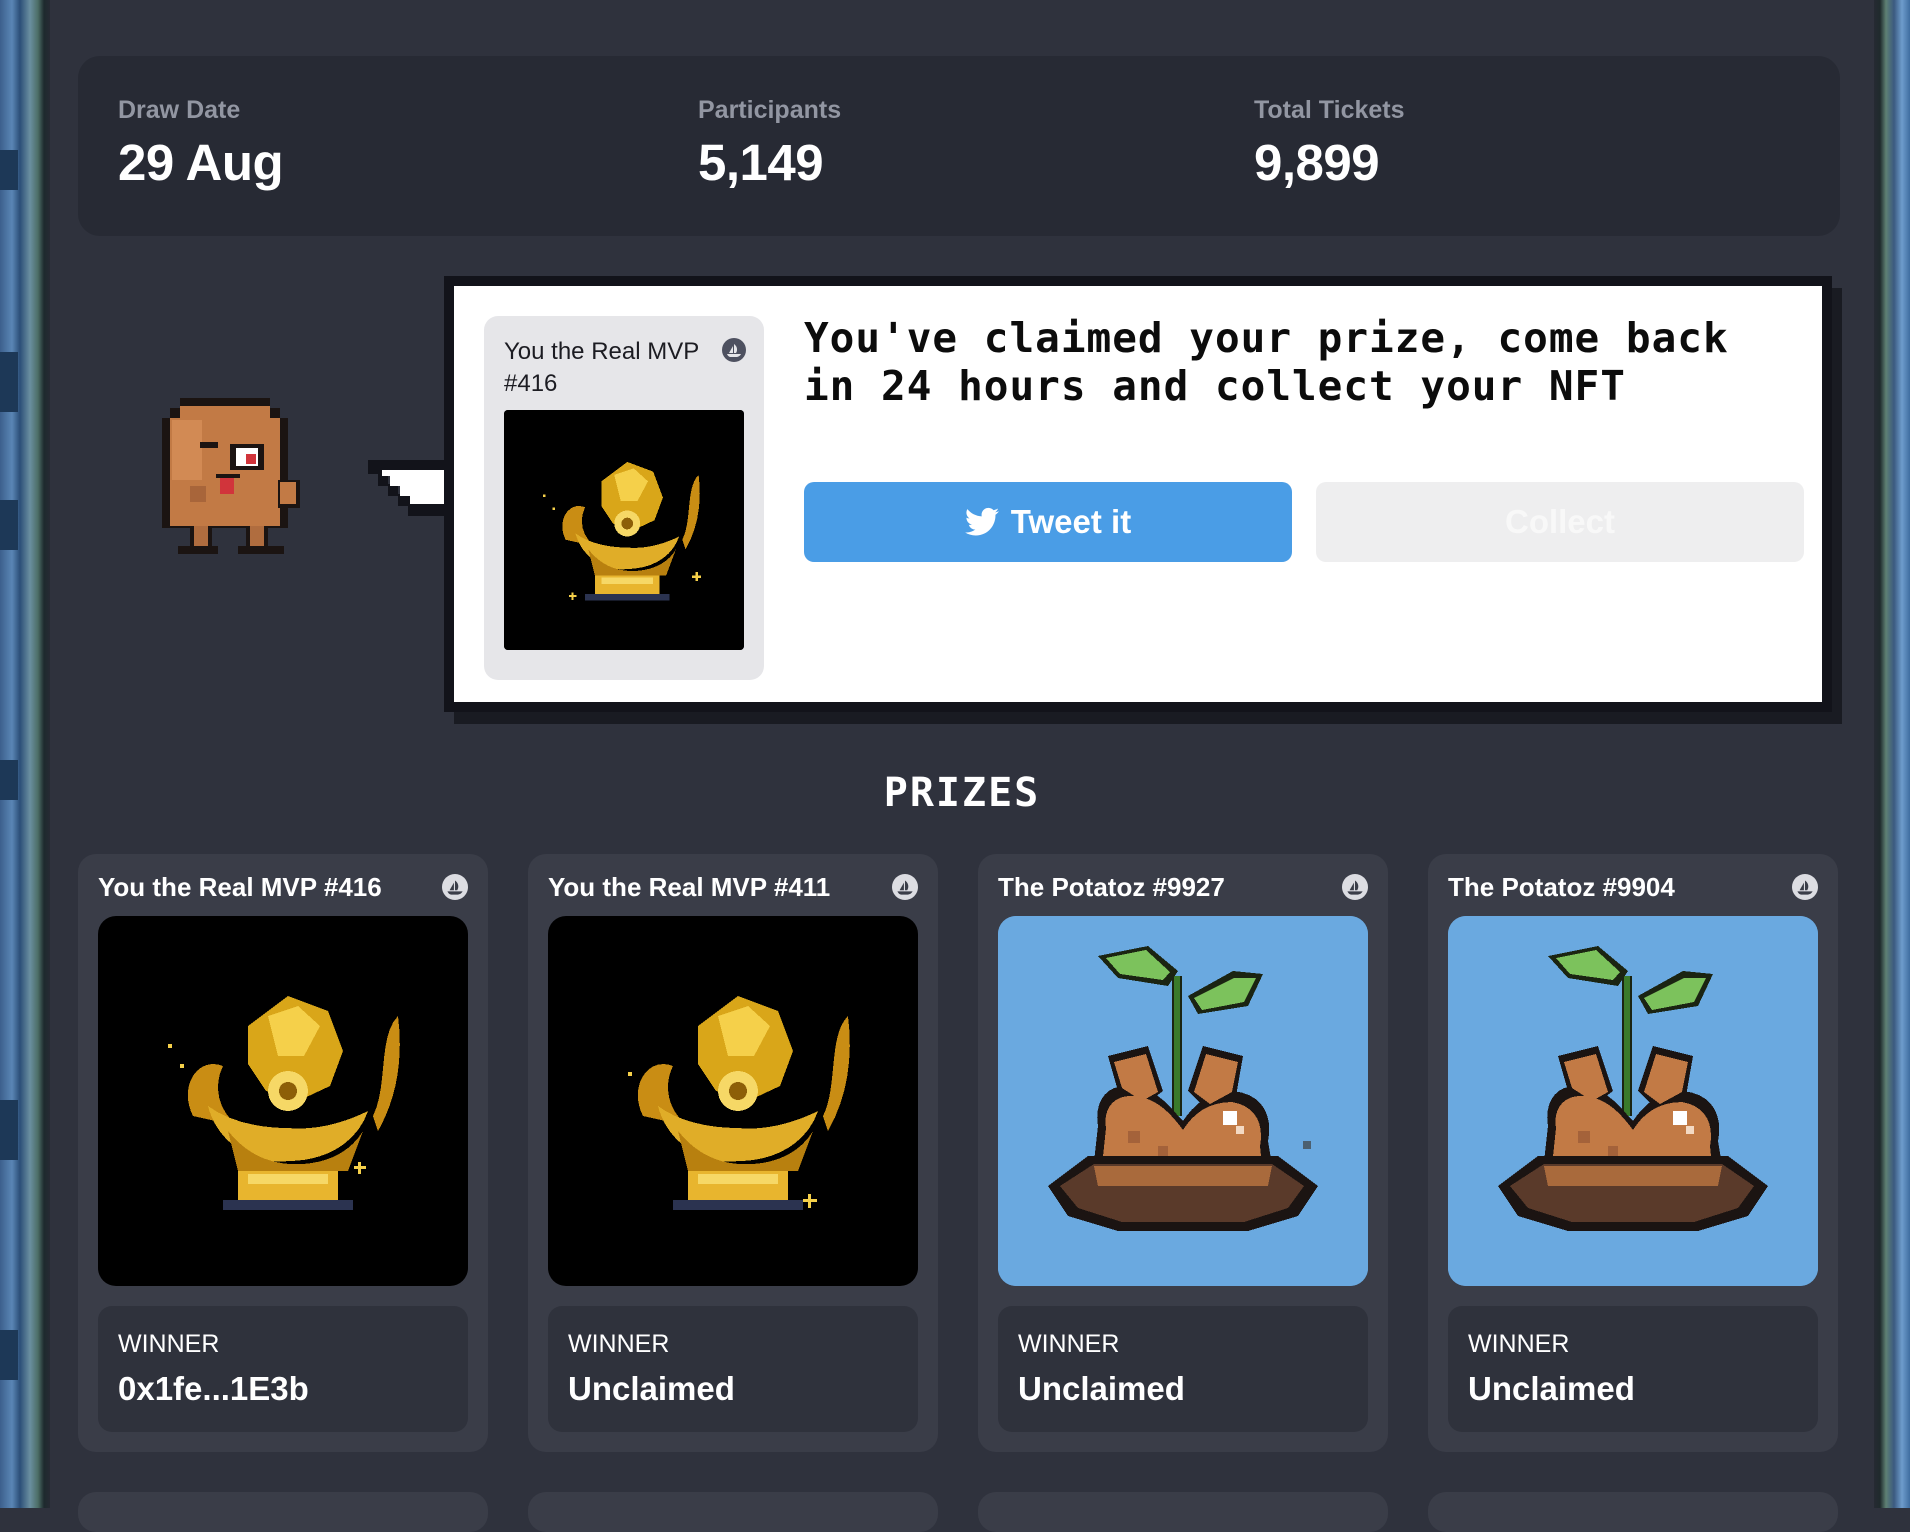 This screenshot has height=1532, width=1910. What do you see at coordinates (1329, 110) in the screenshot?
I see `stat-label: Total Tickets` at bounding box center [1329, 110].